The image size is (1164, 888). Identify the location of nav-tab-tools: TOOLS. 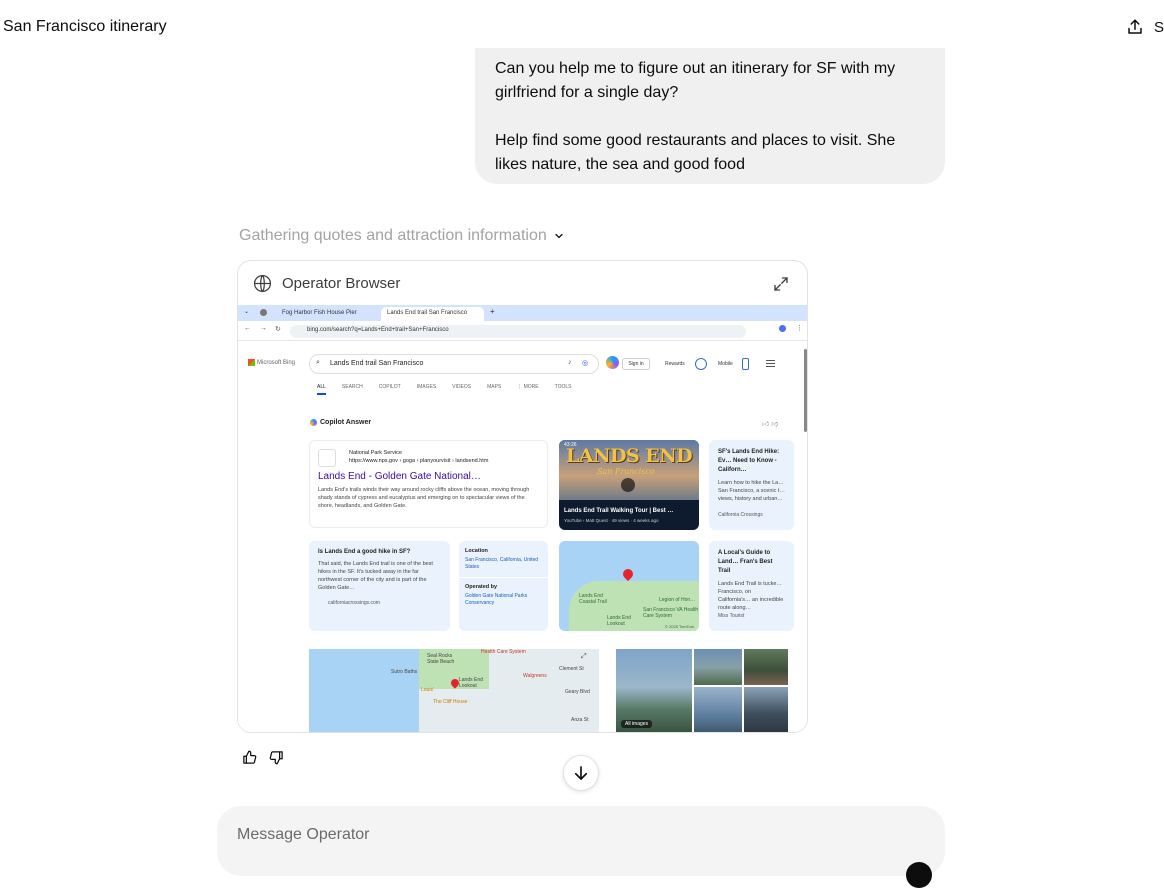
(563, 387).